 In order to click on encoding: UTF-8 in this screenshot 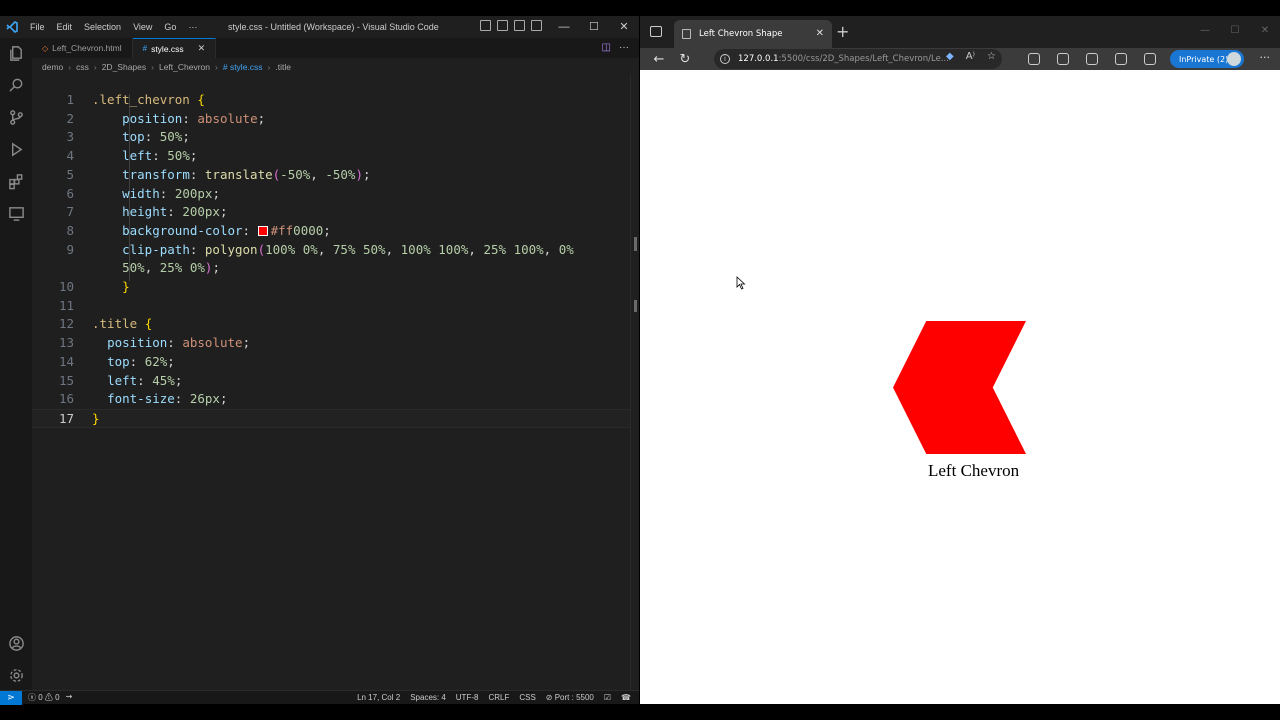, I will do `click(467, 698)`.